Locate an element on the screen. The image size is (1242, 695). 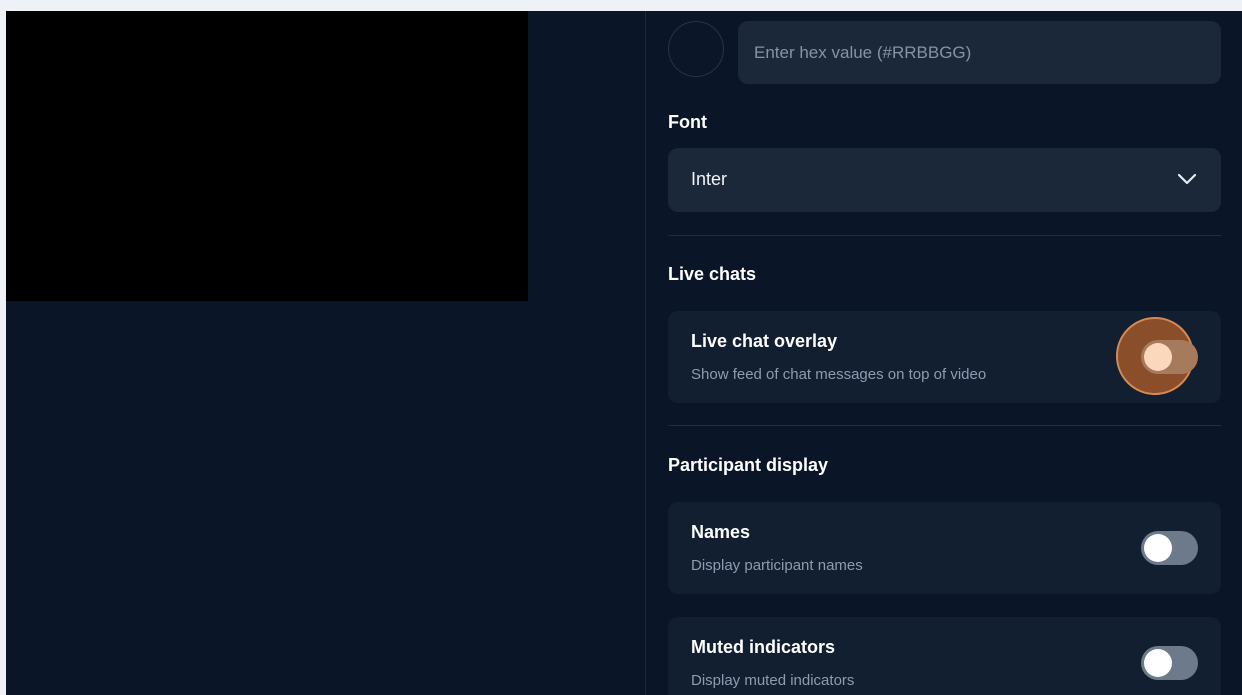
live-chats-heading: Live chats is located at coordinates (712, 274).